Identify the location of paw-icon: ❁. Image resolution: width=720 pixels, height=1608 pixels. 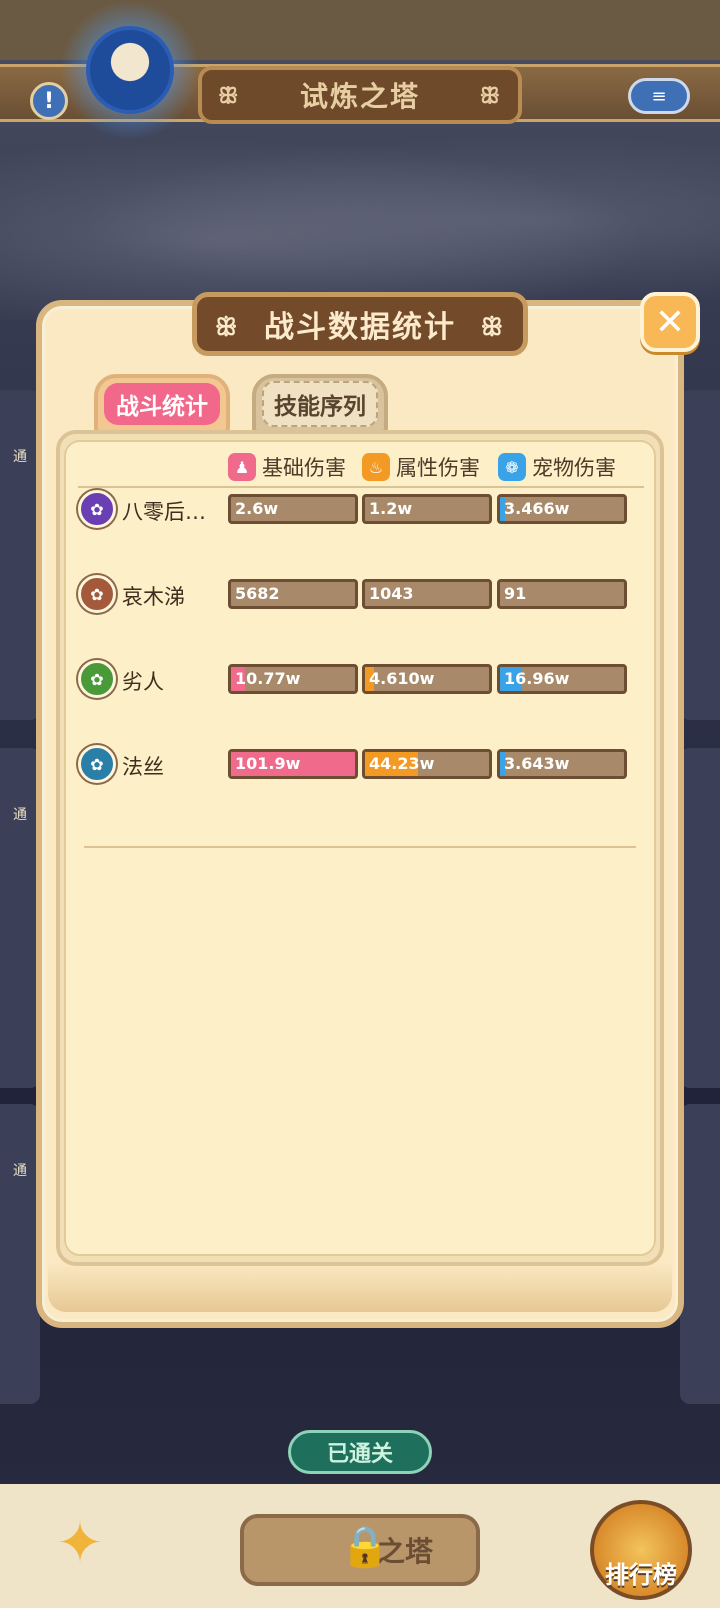
(512, 467).